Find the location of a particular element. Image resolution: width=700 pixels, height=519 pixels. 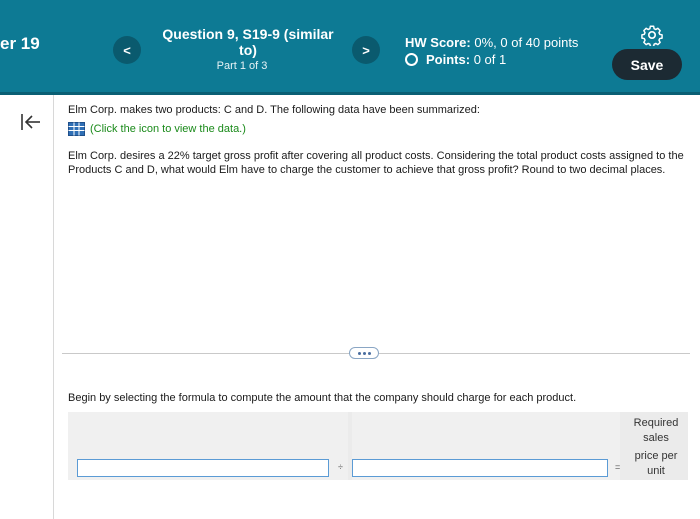

chapter-label: er 19 is located at coordinates (20, 43).